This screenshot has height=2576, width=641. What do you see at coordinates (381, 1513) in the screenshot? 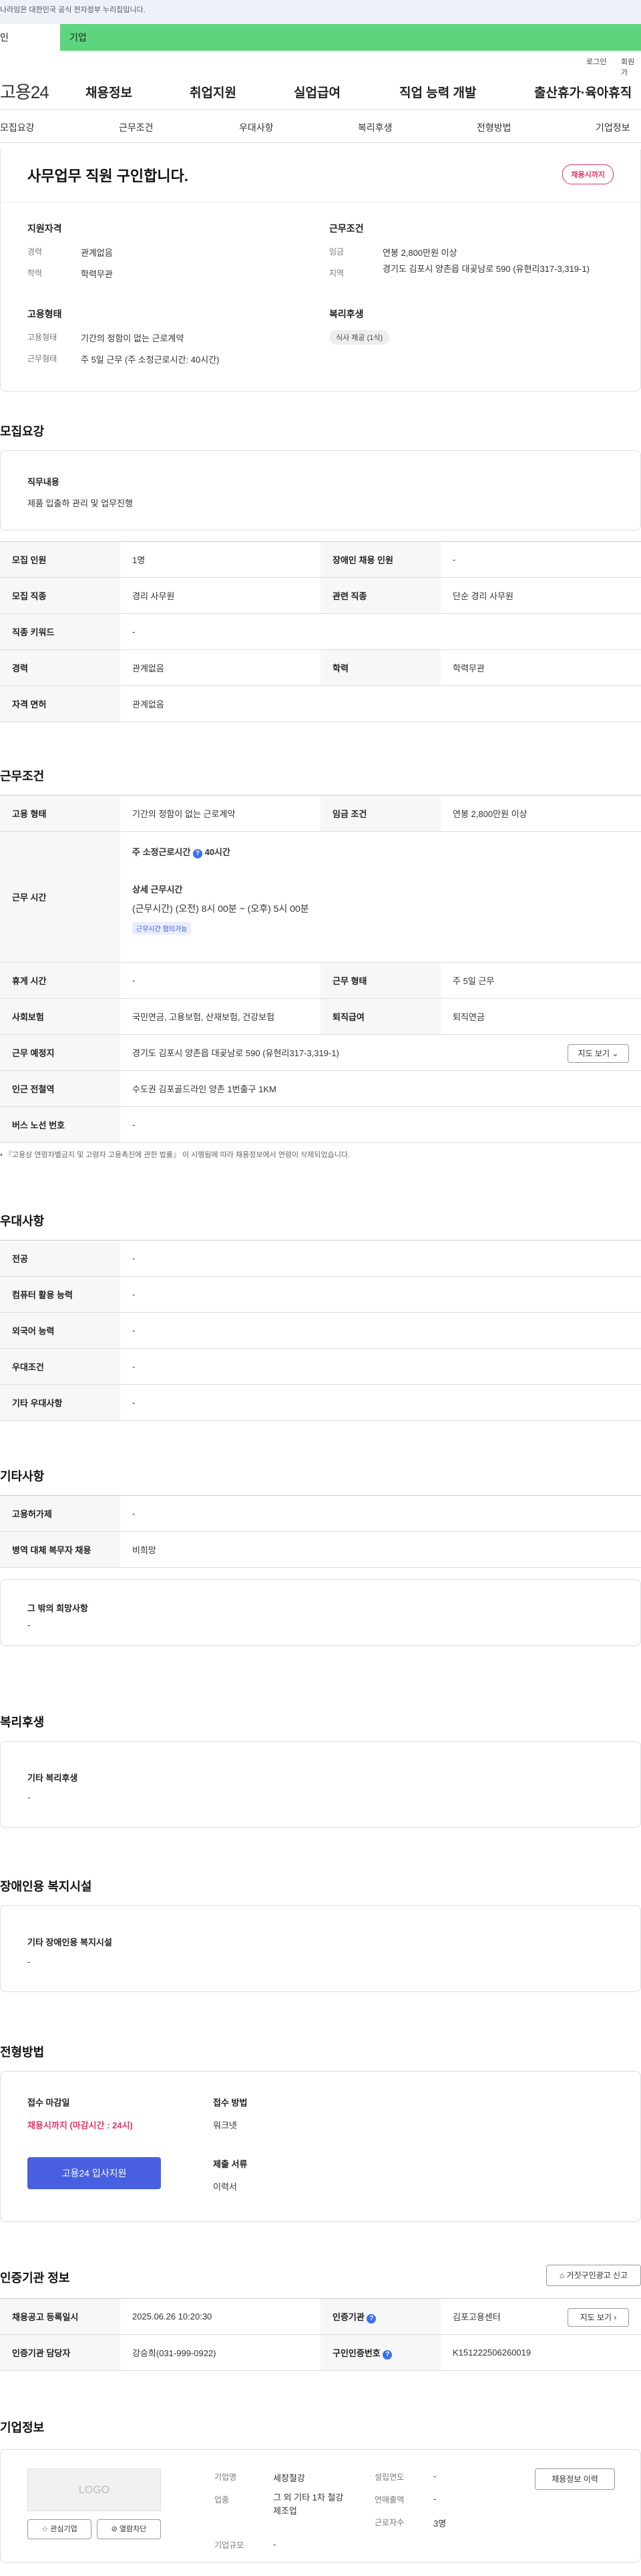
I see `permit-value: -` at bounding box center [381, 1513].